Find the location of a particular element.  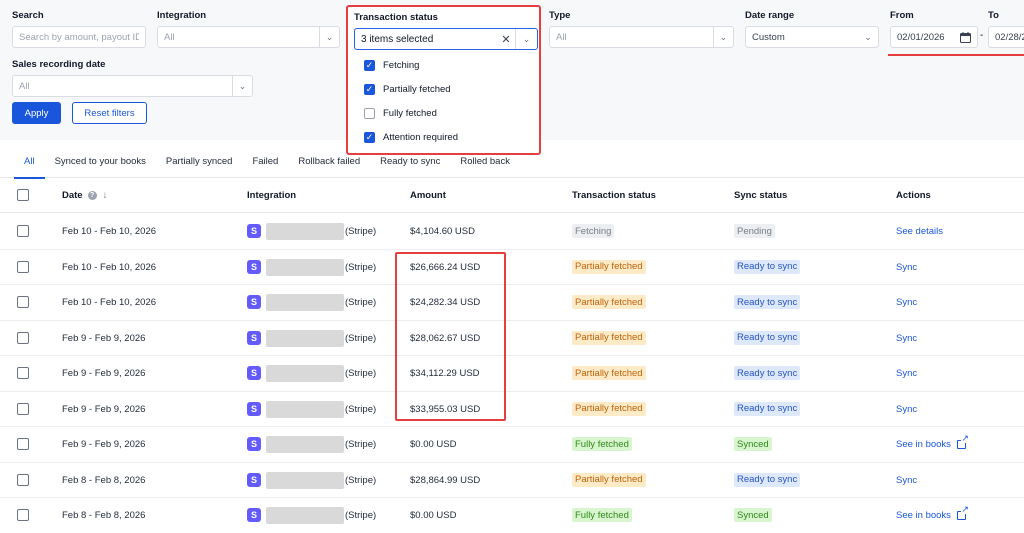

arrow-down-icon: ↓ is located at coordinates (105, 195).